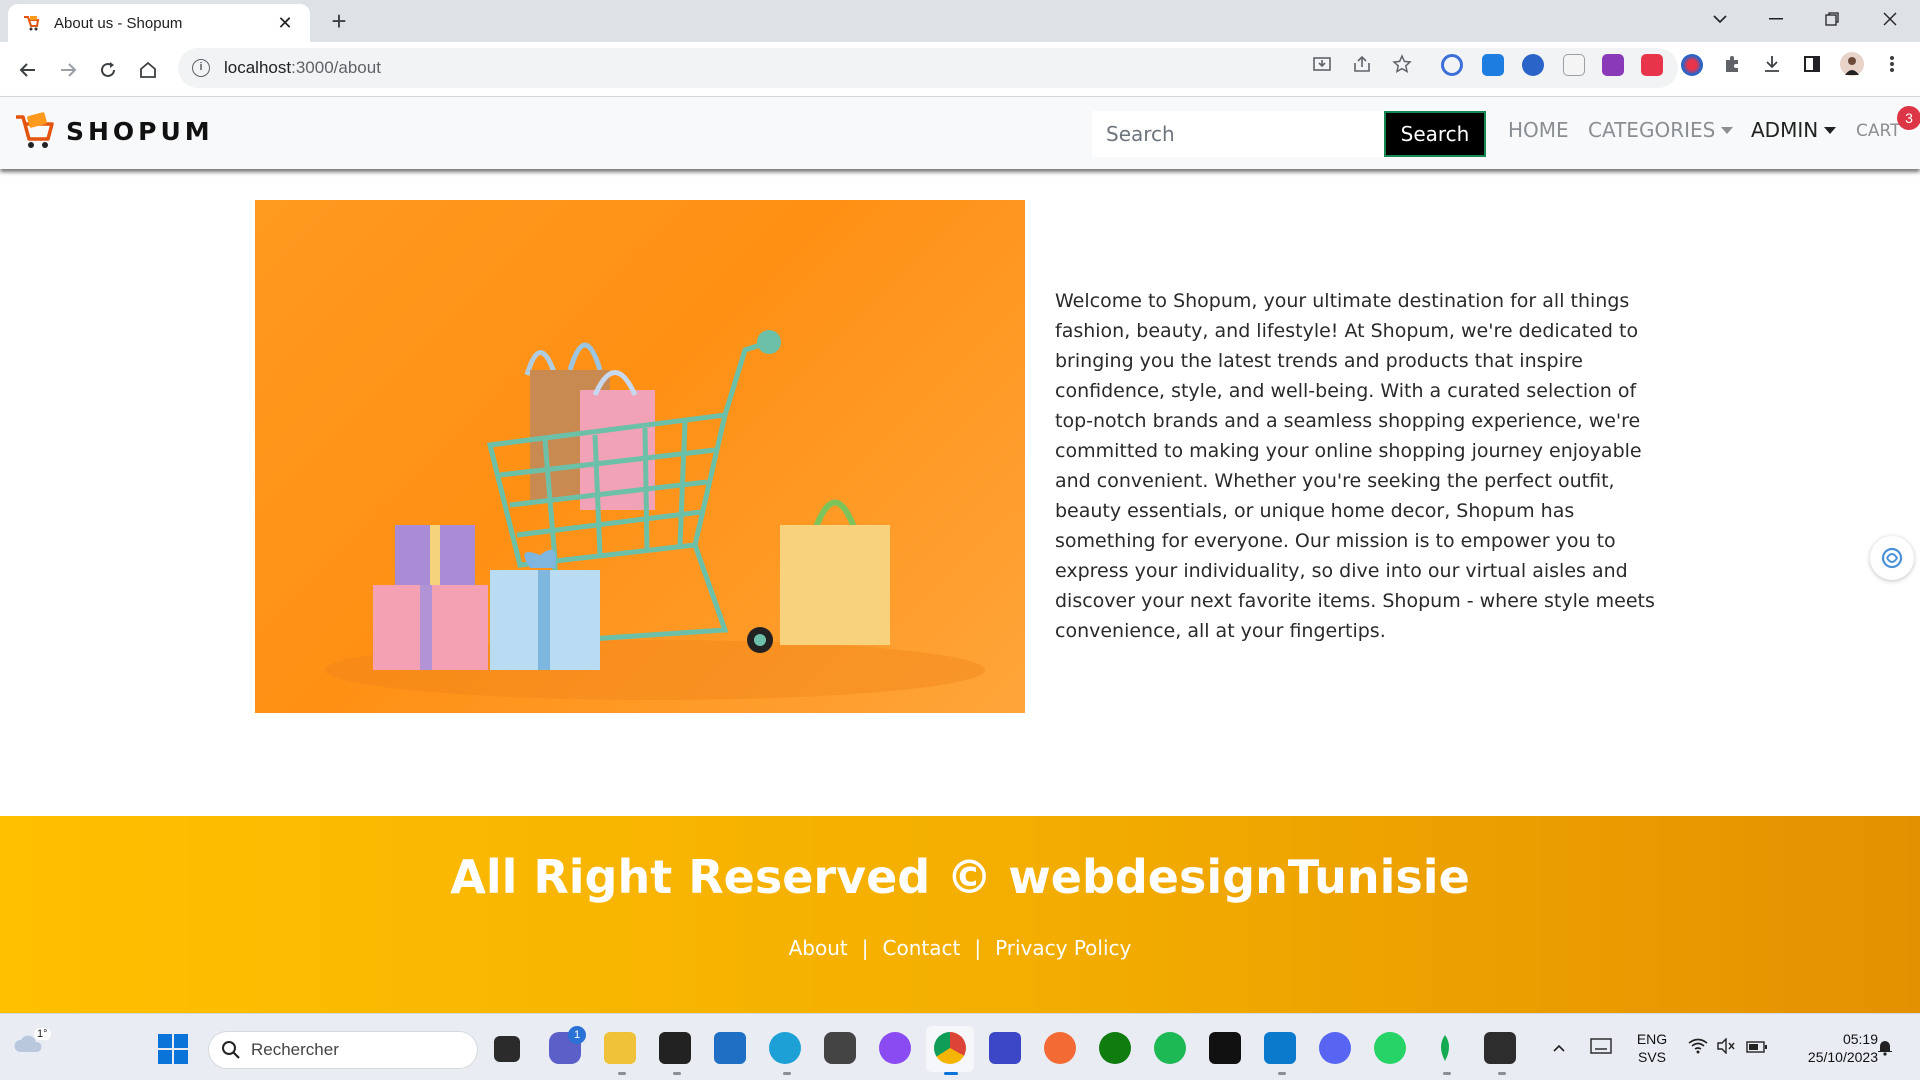  What do you see at coordinates (1757, 1049) in the screenshot?
I see `battery-icon` at bounding box center [1757, 1049].